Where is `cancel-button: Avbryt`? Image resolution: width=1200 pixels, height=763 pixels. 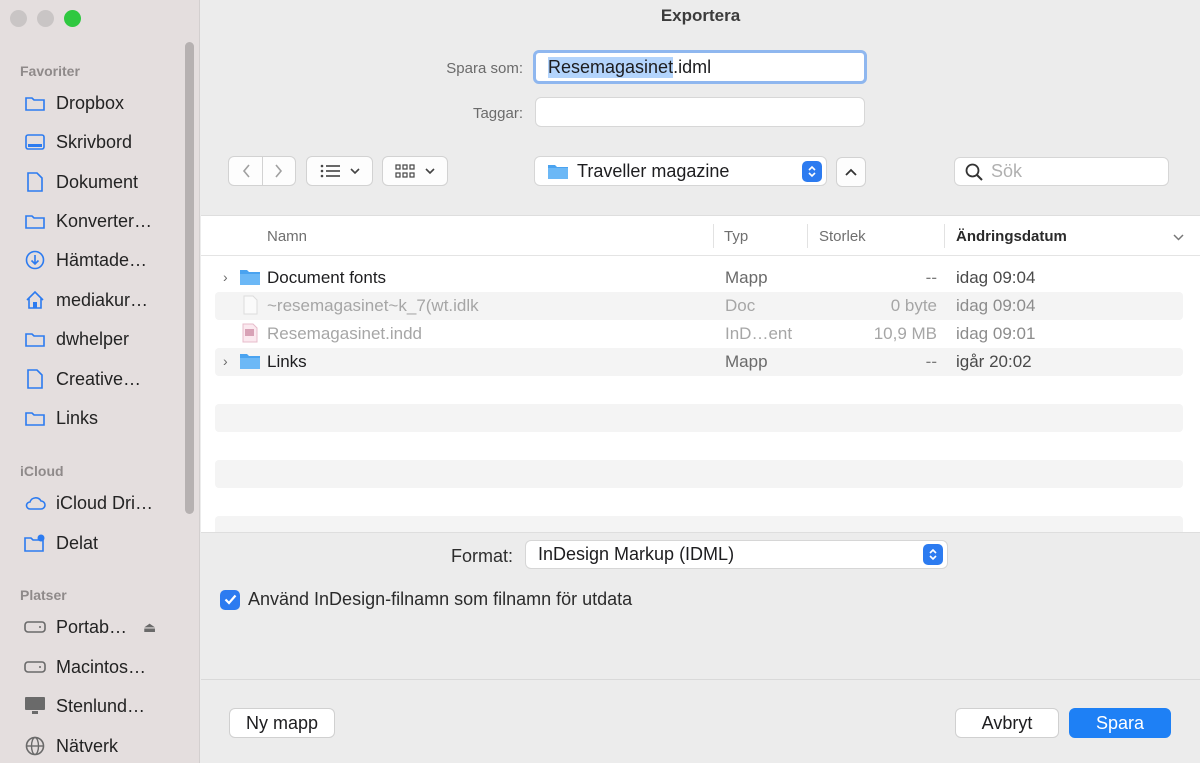 cancel-button: Avbryt is located at coordinates (1007, 723).